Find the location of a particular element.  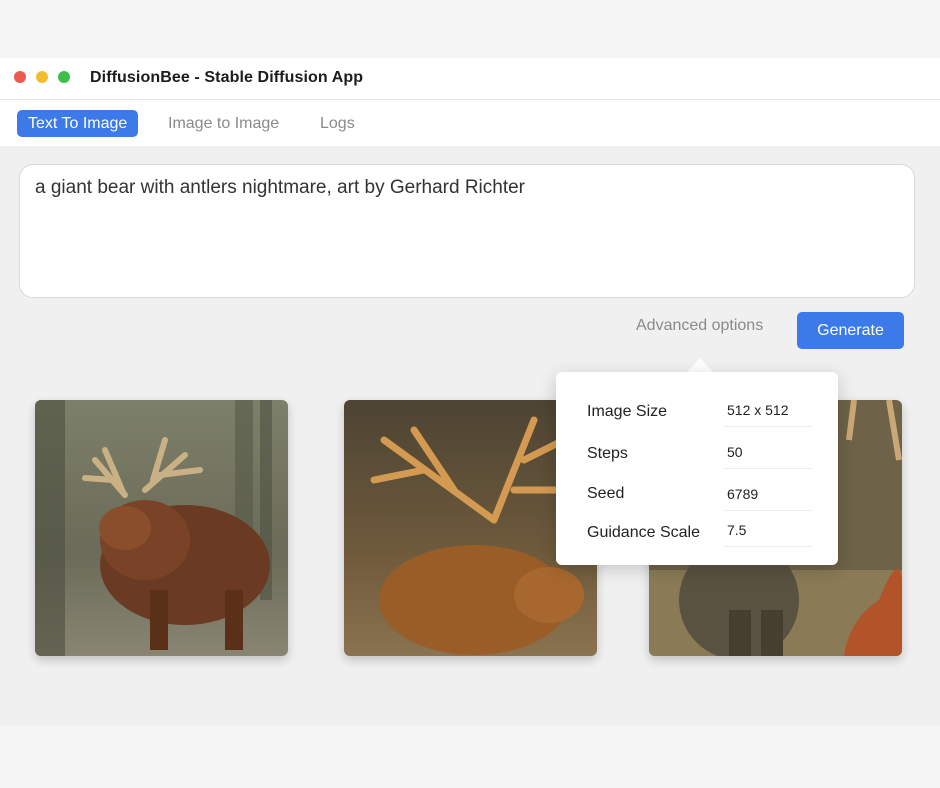

tab-image-to-image: Image to Image is located at coordinates (223, 123).